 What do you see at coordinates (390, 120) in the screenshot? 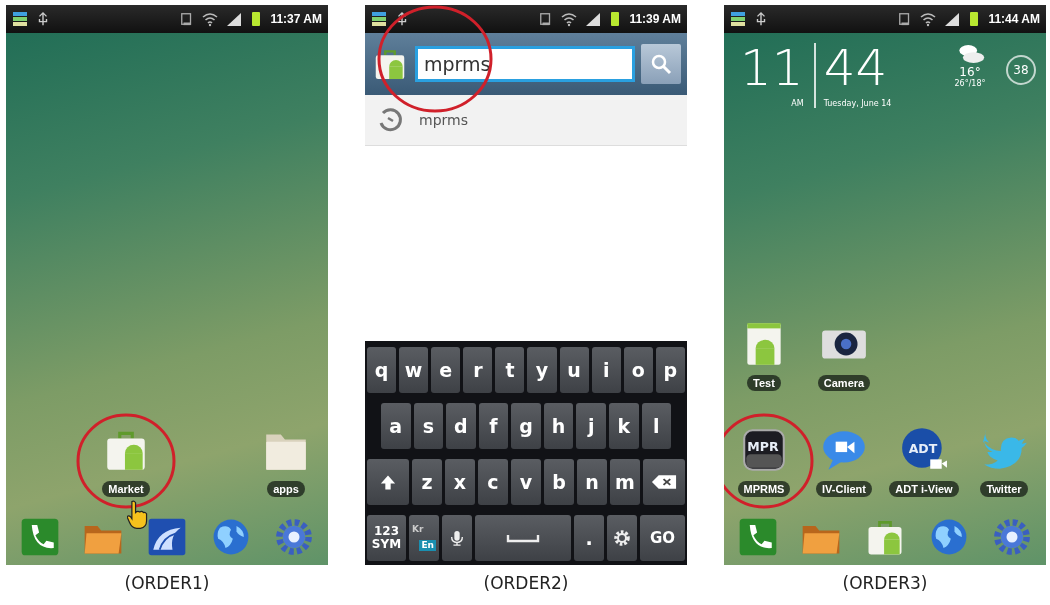
I see `history-icon` at bounding box center [390, 120].